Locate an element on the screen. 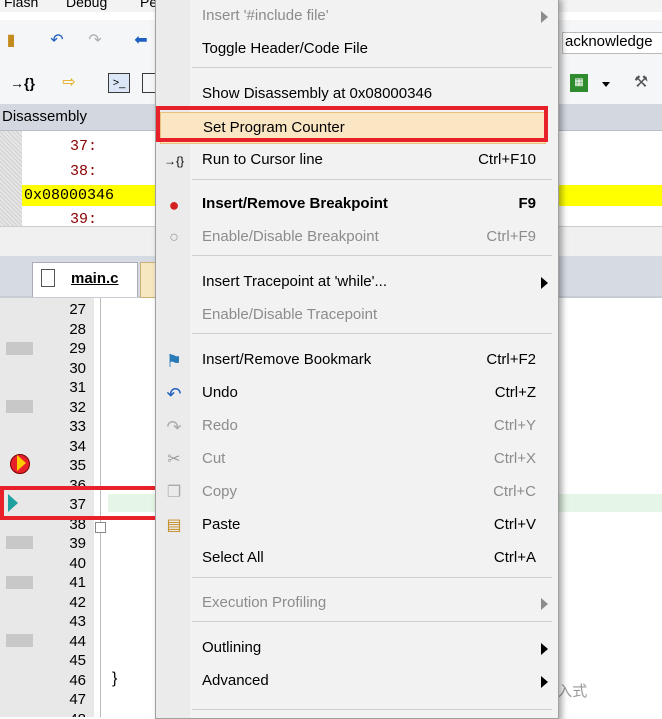 The image size is (662, 719). menu-item-redo: ↷ Redo Ctrl+Y is located at coordinates (357, 426).